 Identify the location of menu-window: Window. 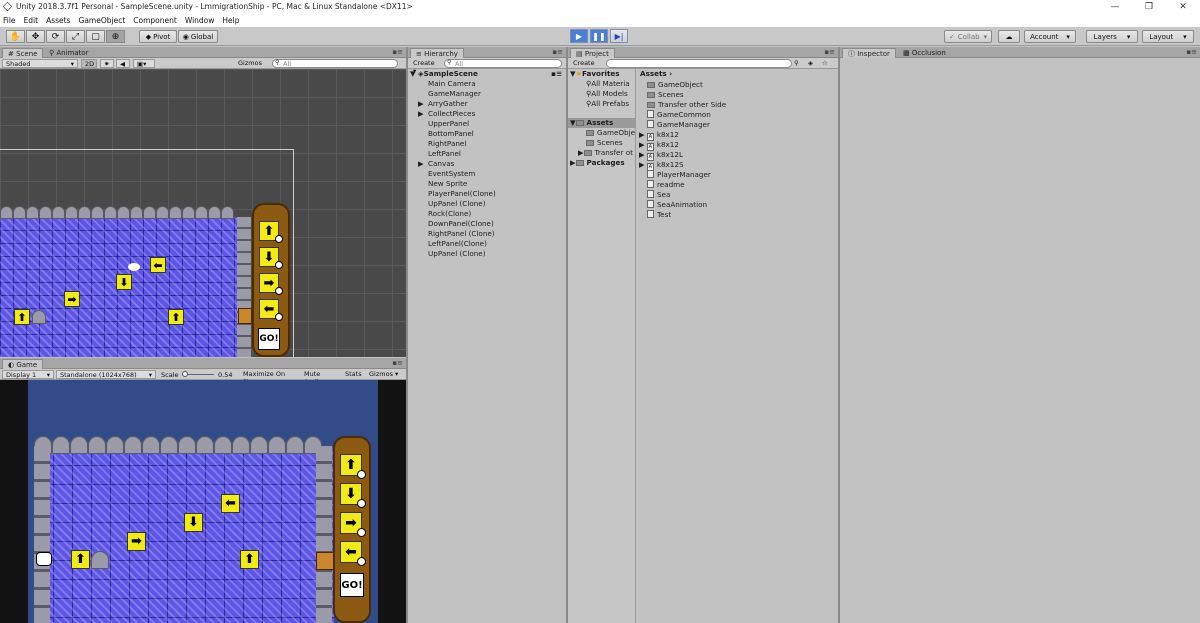
(200, 20).